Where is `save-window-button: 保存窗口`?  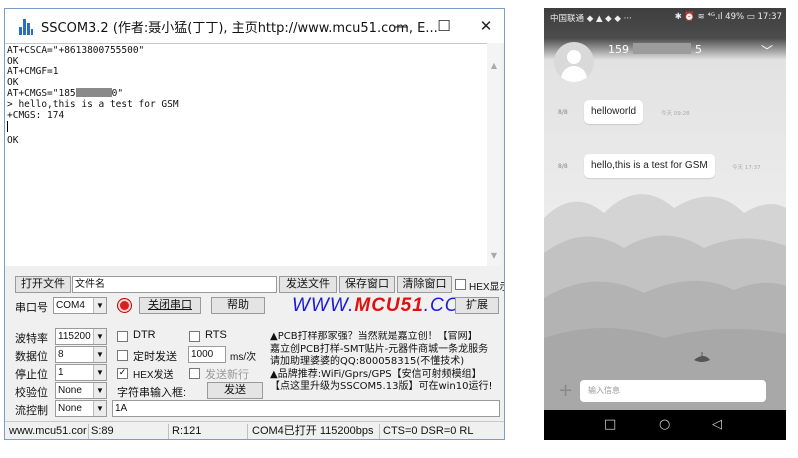
save-window-button: 保存窗口 is located at coordinates (367, 284).